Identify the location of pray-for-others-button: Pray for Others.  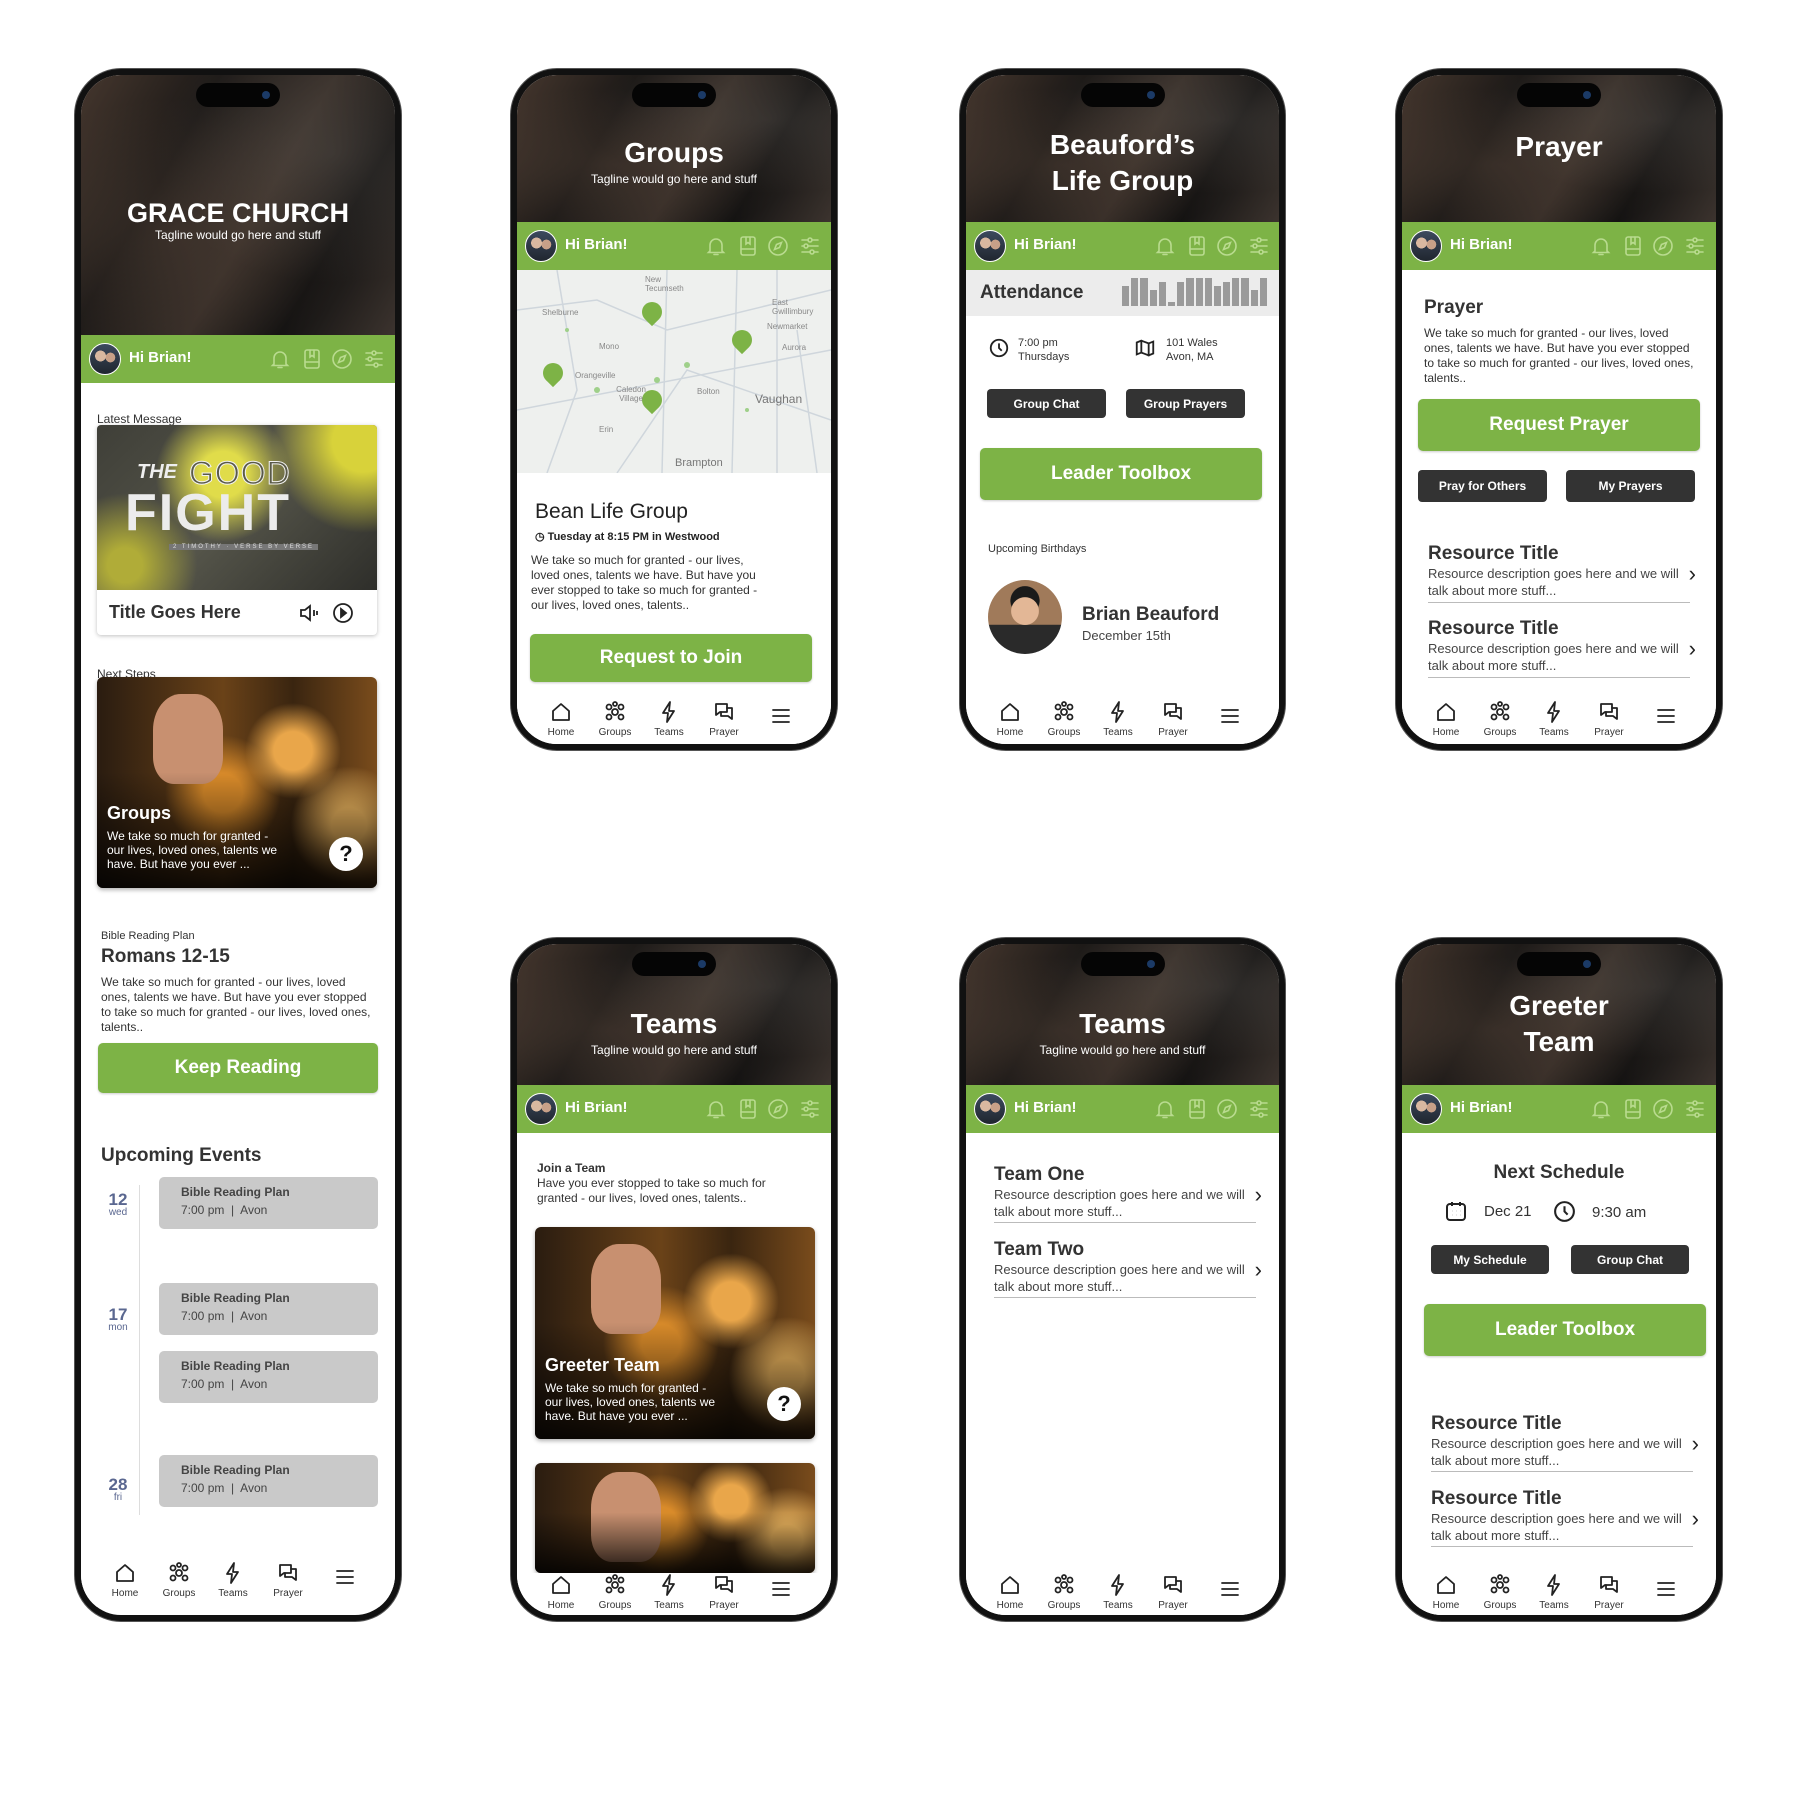
(1482, 486).